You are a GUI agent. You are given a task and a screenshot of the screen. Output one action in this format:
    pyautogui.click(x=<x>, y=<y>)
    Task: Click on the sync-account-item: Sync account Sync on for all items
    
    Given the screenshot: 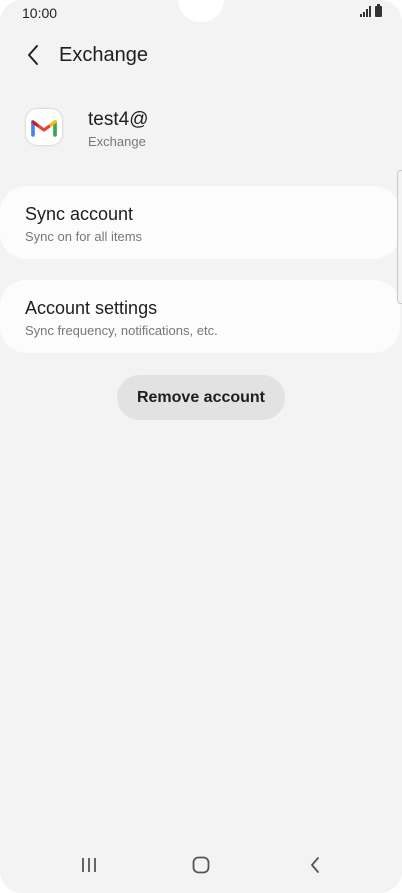 What is the action you would take?
    pyautogui.click(x=200, y=222)
    